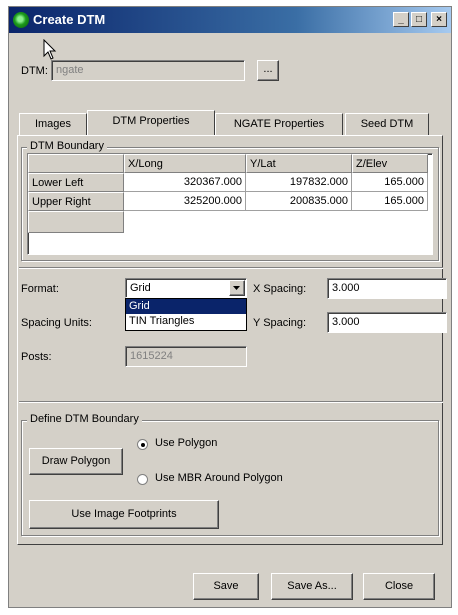 The width and height of the screenshot is (458, 615). I want to click on x-spacing-input: 3.000, so click(387, 288).